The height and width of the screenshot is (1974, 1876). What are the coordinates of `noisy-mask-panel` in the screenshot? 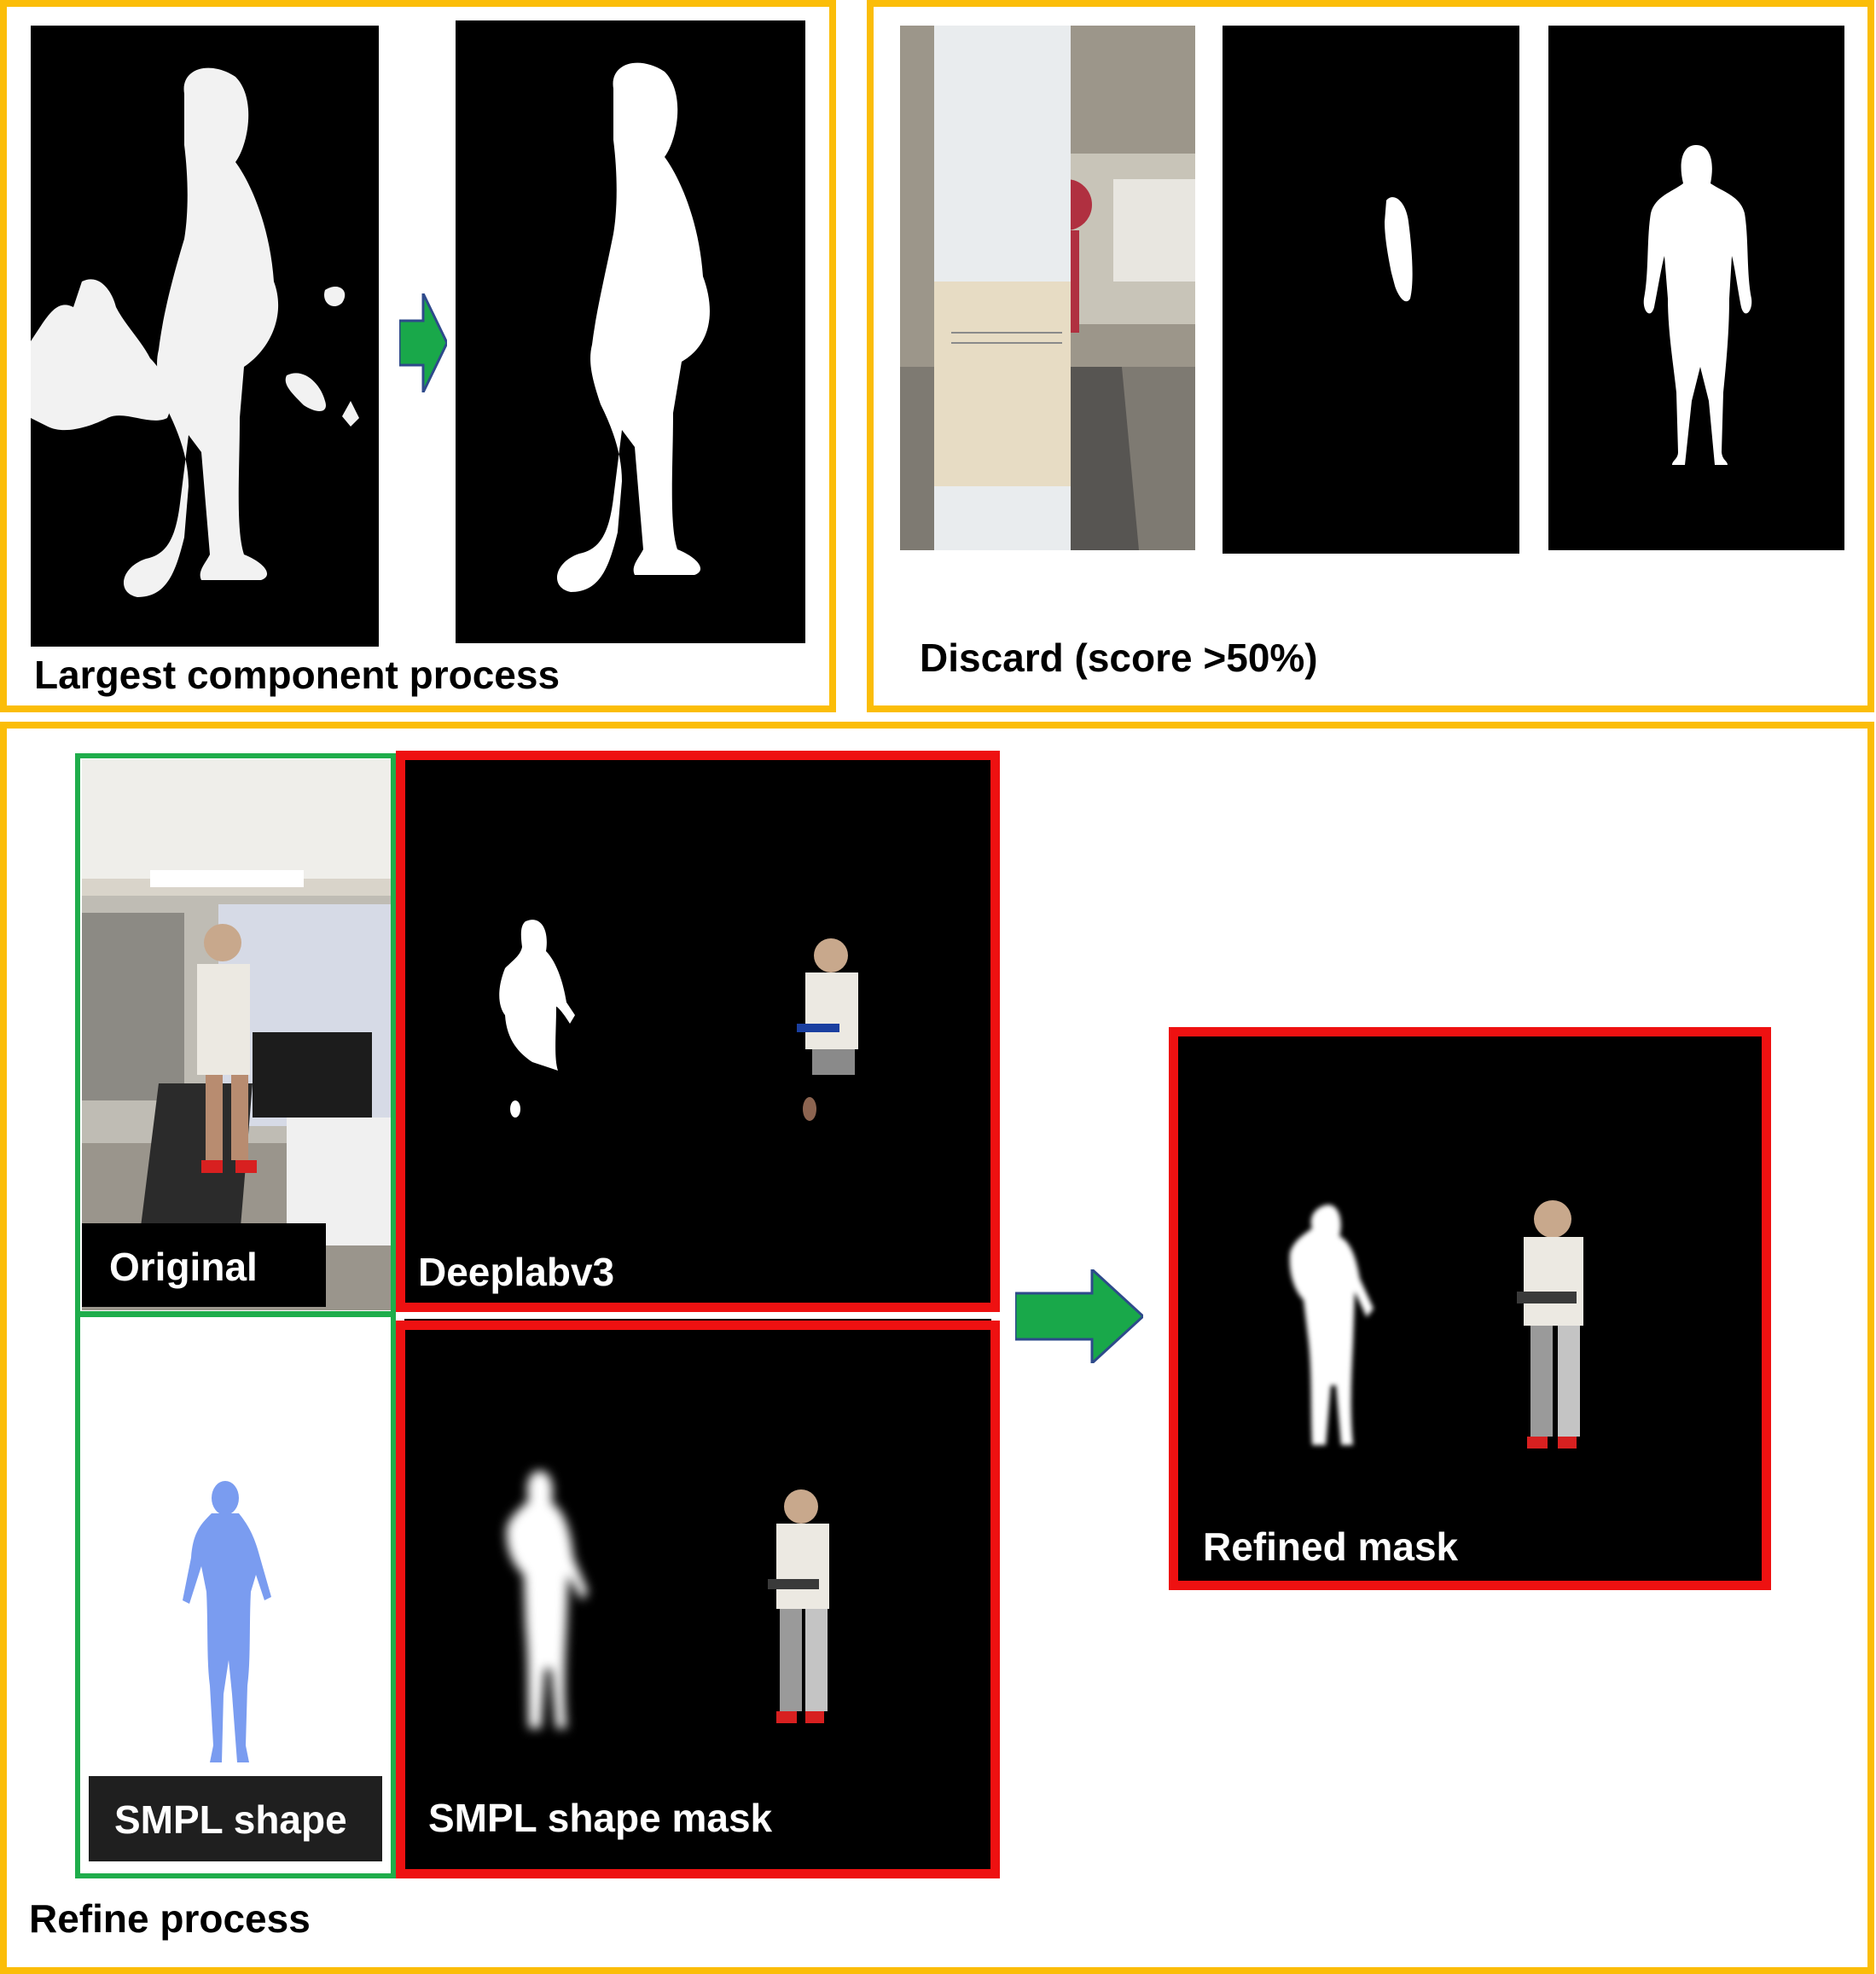 It's located at (205, 336).